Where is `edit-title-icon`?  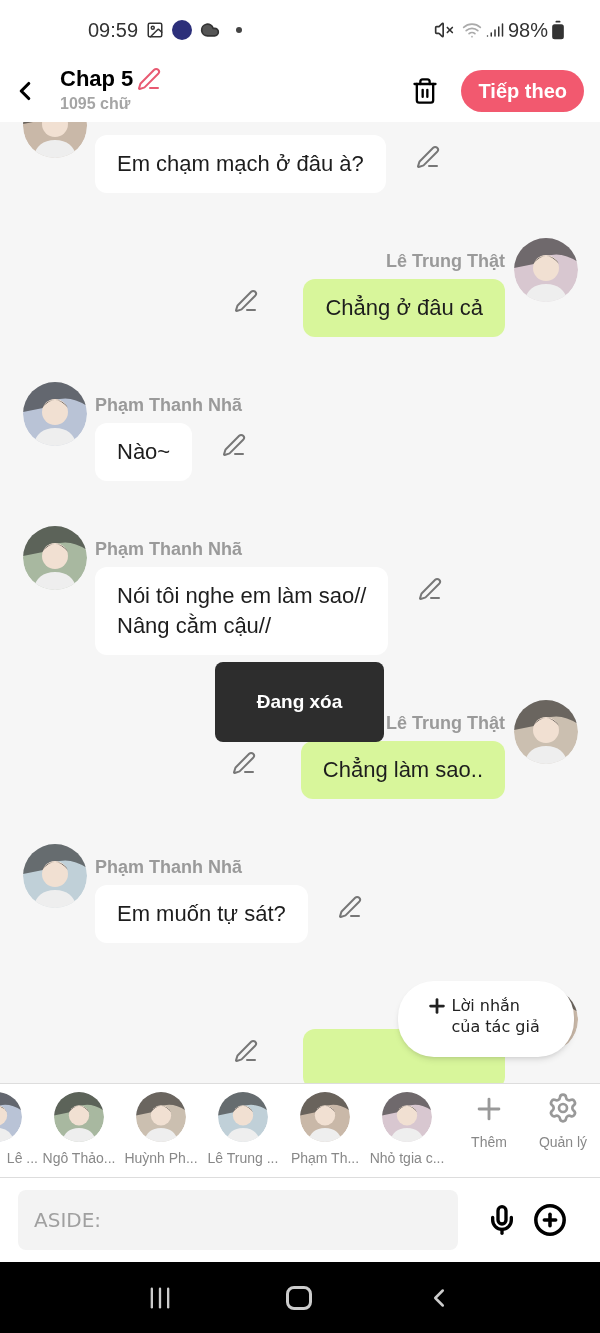
edit-title-icon is located at coordinates (149, 79).